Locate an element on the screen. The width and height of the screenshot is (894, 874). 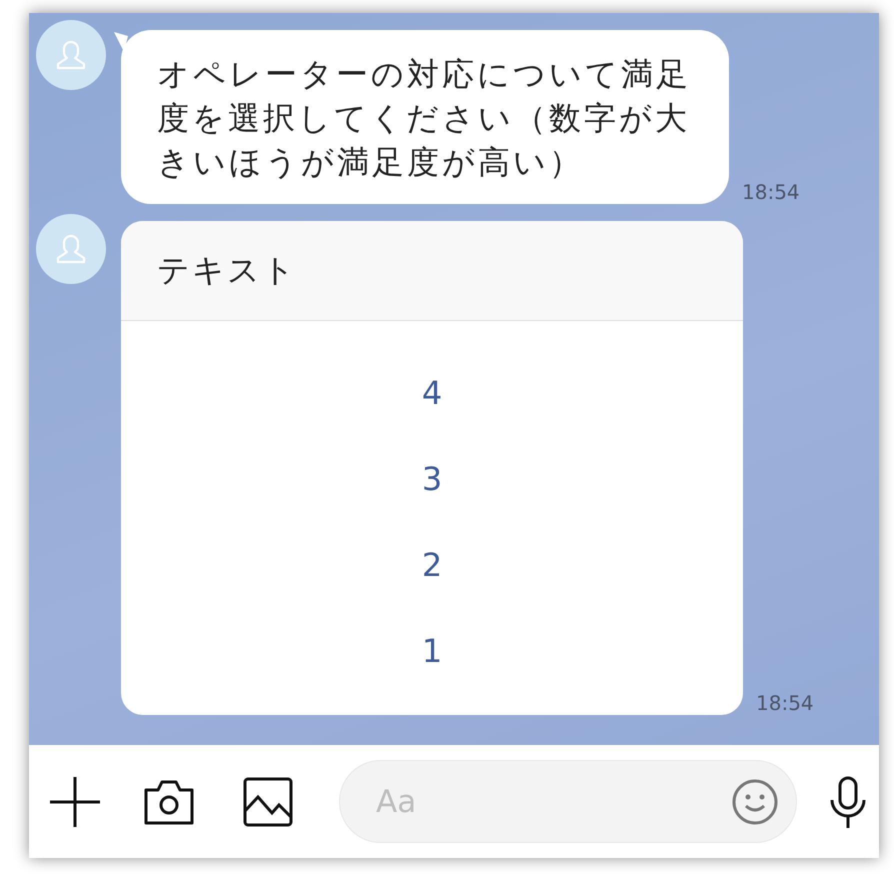
smiley-icon is located at coordinates (755, 802).